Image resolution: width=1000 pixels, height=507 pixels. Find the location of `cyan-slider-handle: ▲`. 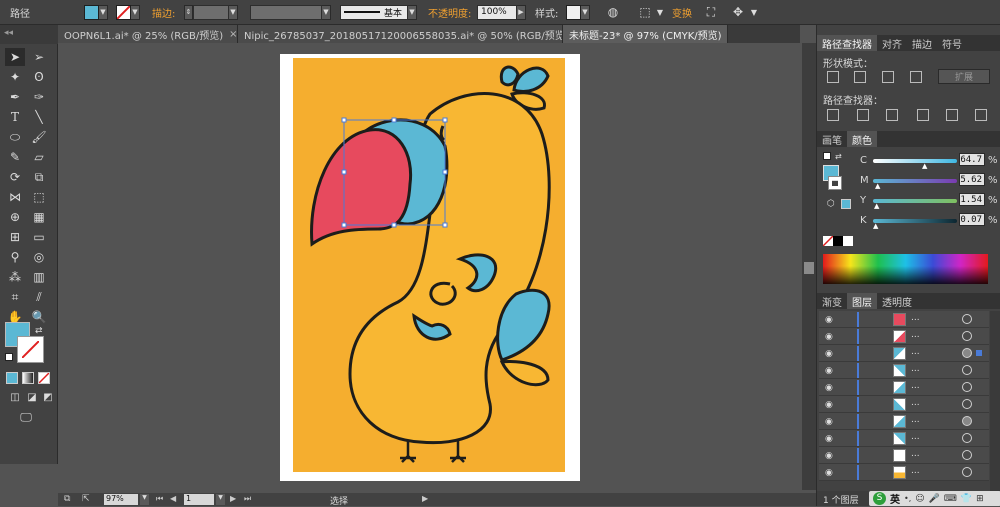

cyan-slider-handle: ▲ is located at coordinates (924, 166).